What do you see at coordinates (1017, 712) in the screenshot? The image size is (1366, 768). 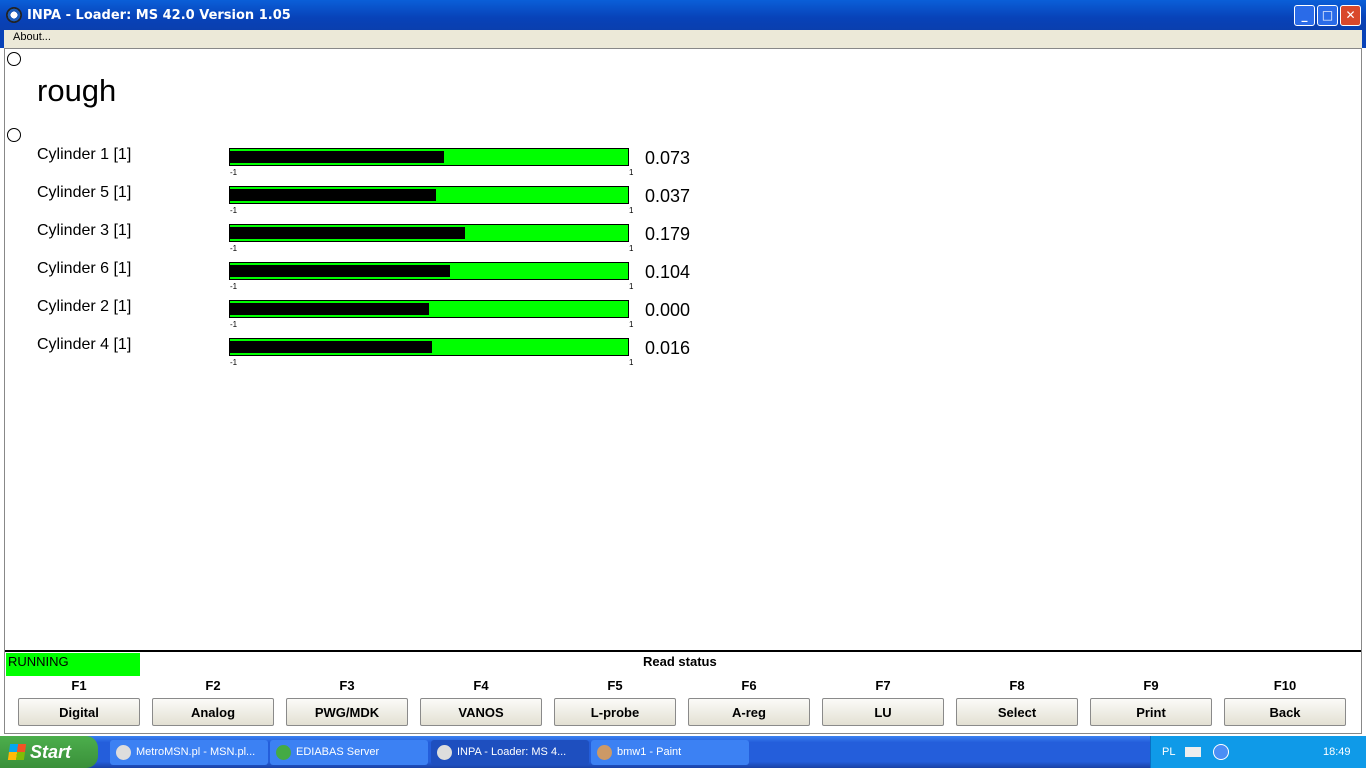 I see `select-button: Select` at bounding box center [1017, 712].